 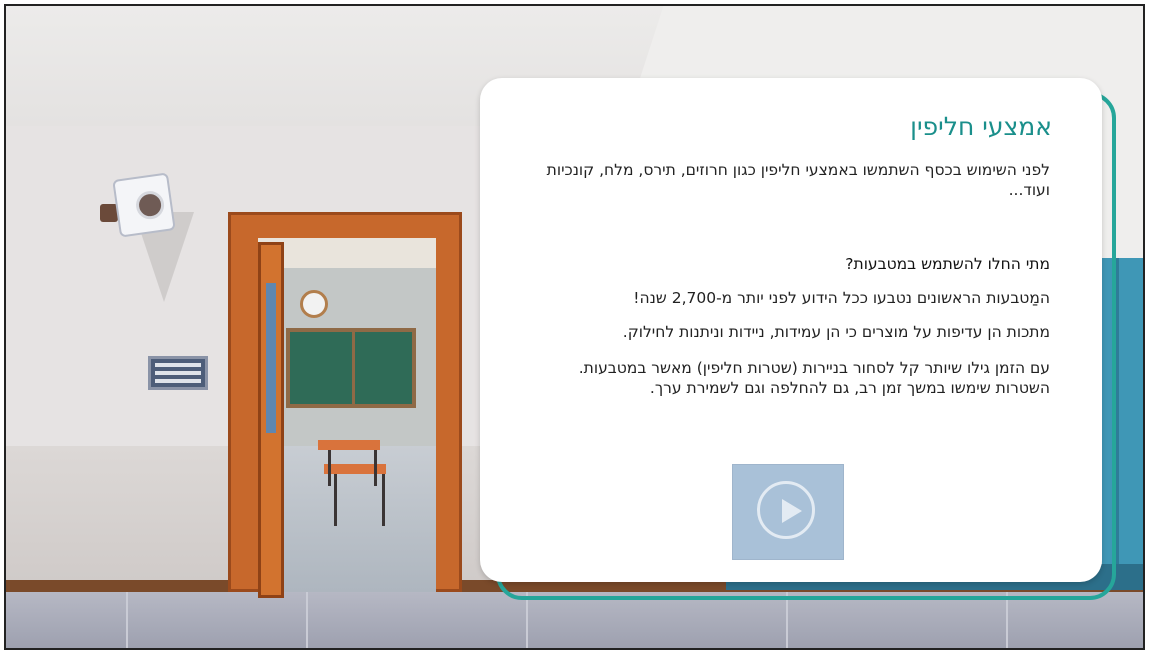 I want to click on blackboard, so click(x=351, y=368).